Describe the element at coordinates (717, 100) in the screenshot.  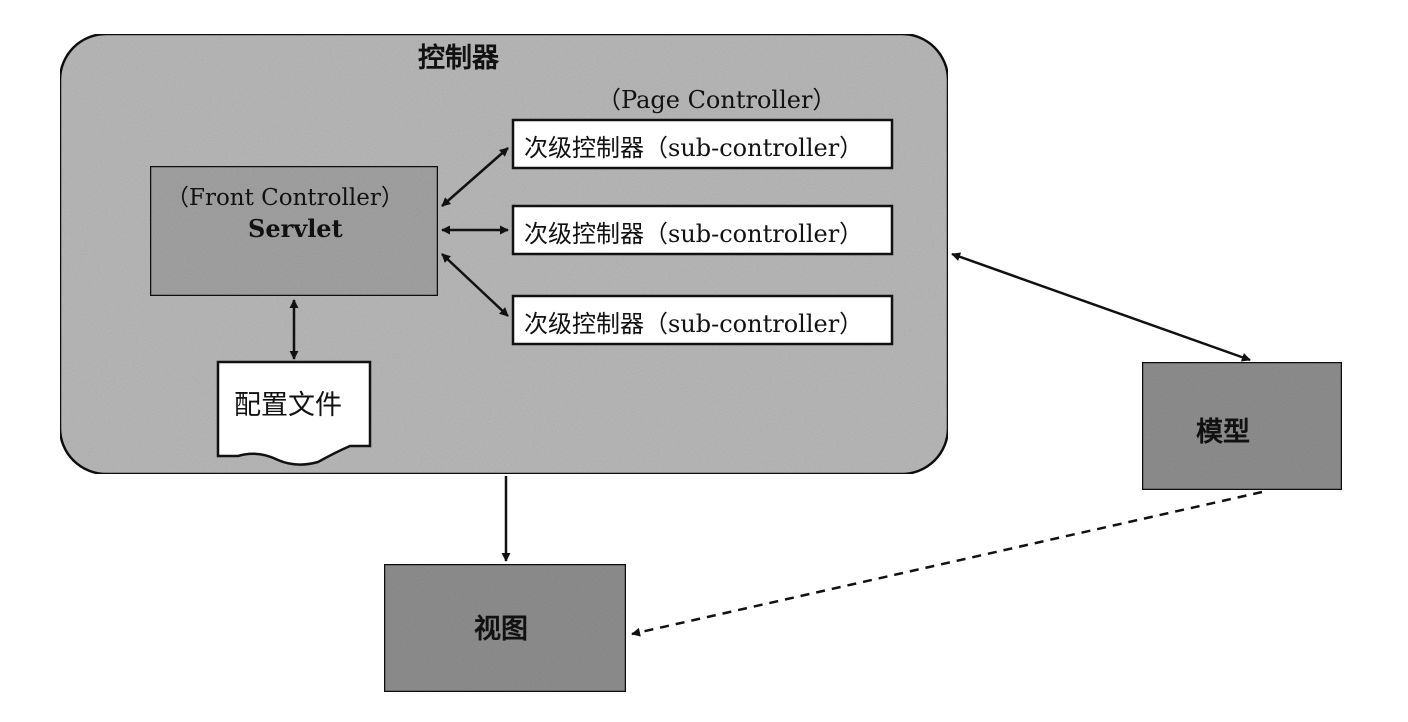
I see `page-controller-title: （Page Controller）` at that location.